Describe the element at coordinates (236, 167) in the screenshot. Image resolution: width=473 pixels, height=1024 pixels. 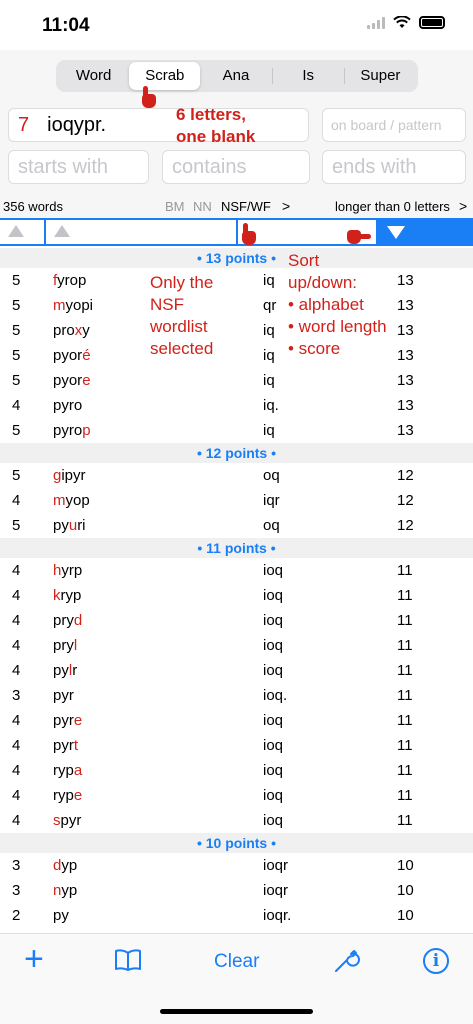
I see `contains-field: contains` at that location.